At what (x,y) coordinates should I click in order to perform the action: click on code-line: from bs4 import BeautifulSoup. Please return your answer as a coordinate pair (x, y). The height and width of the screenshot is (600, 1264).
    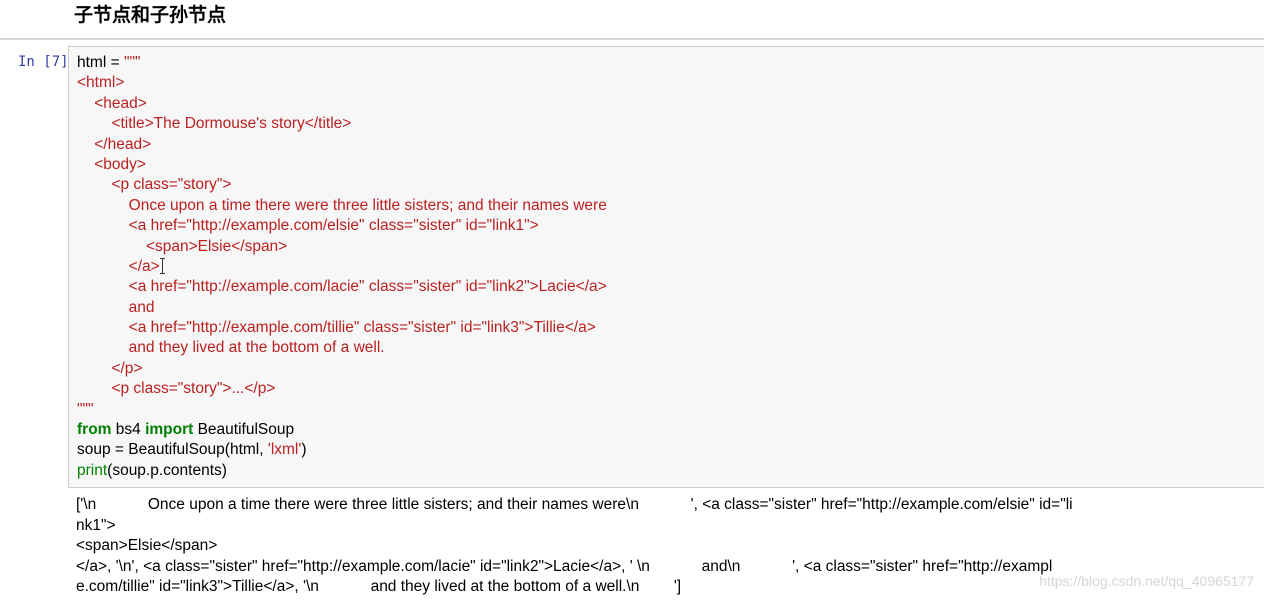
    Looking at the image, I should click on (342, 430).